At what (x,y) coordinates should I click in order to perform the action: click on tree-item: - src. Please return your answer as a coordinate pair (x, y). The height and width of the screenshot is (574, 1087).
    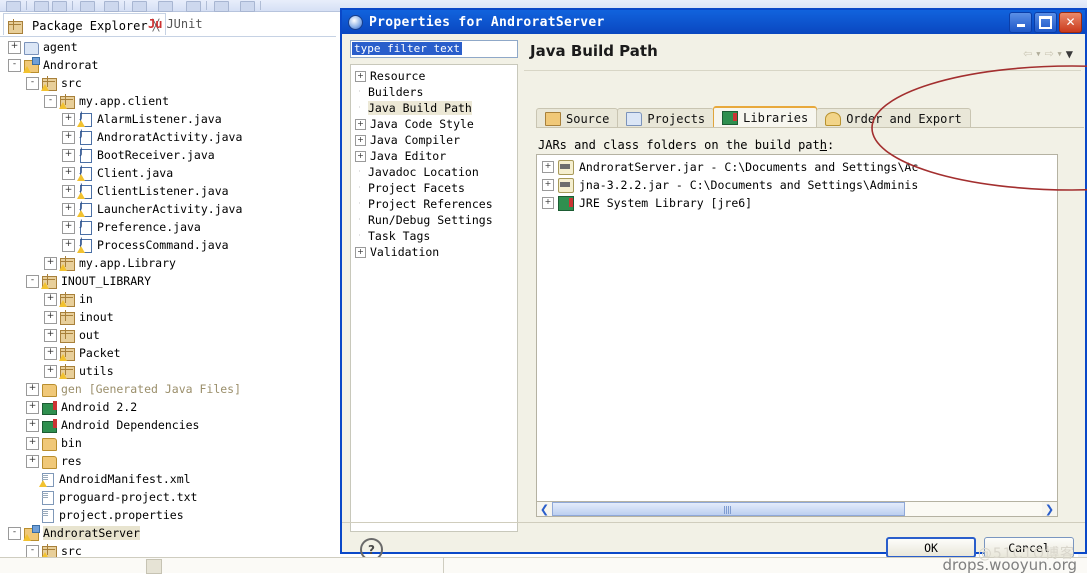
    Looking at the image, I should click on (164, 83).